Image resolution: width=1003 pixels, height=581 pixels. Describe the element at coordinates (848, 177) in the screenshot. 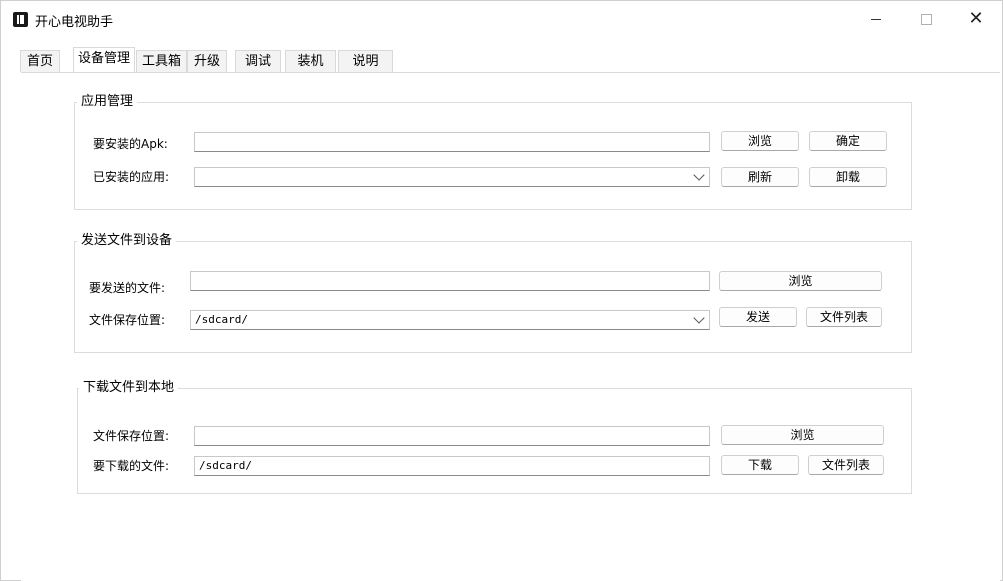

I see `uninstall-button: 卸载` at that location.